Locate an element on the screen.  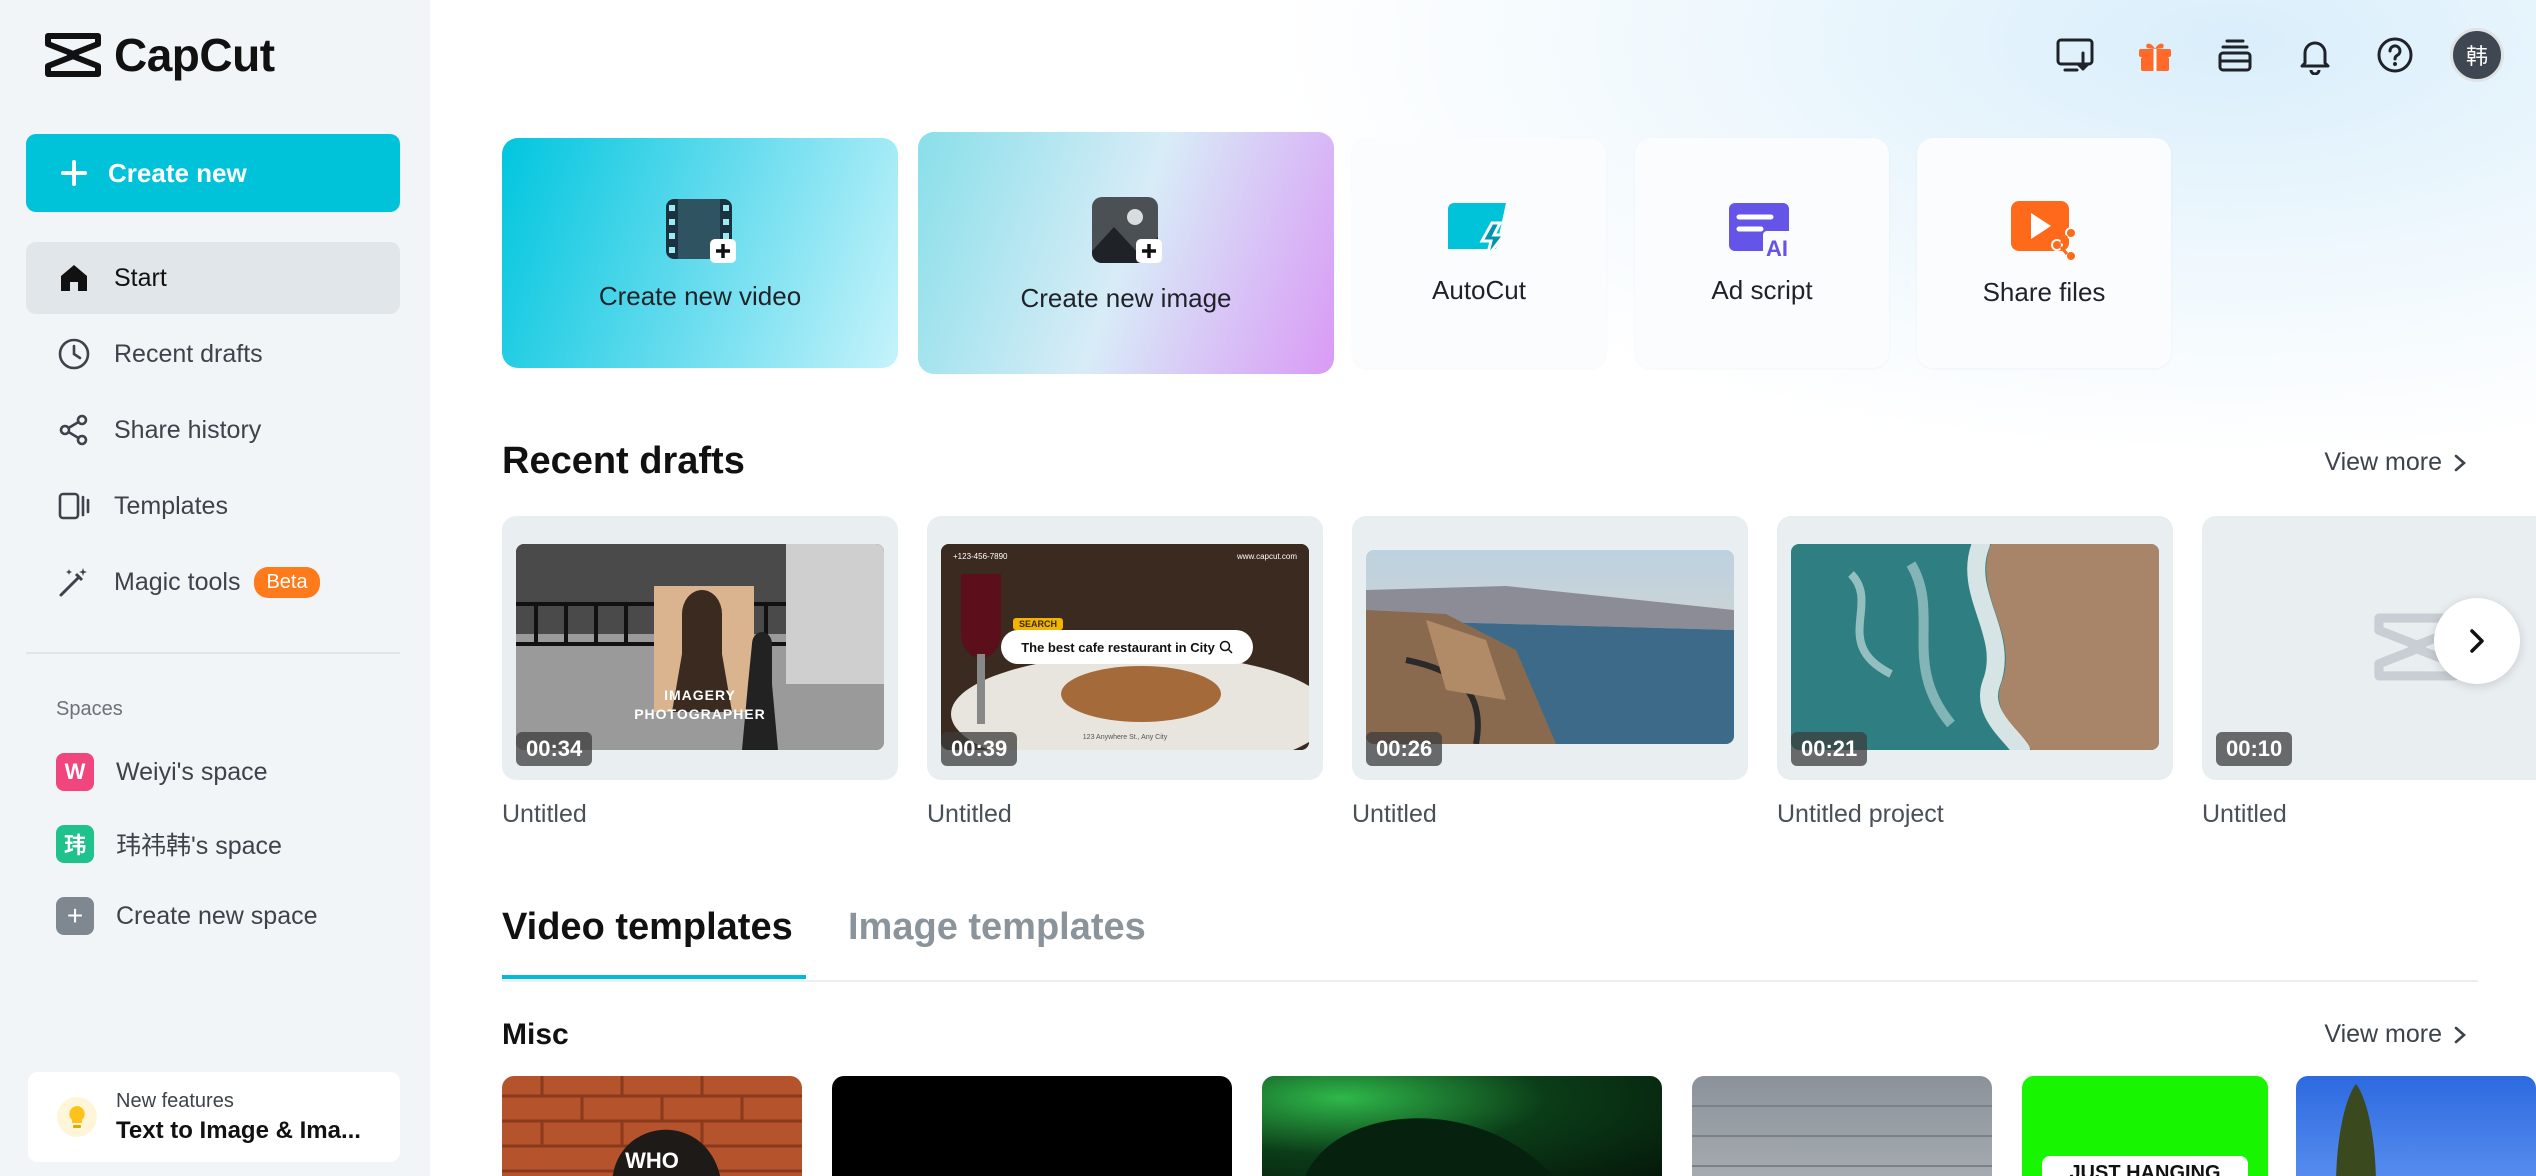
sidebar-item-start: Start is located at coordinates (213, 278).